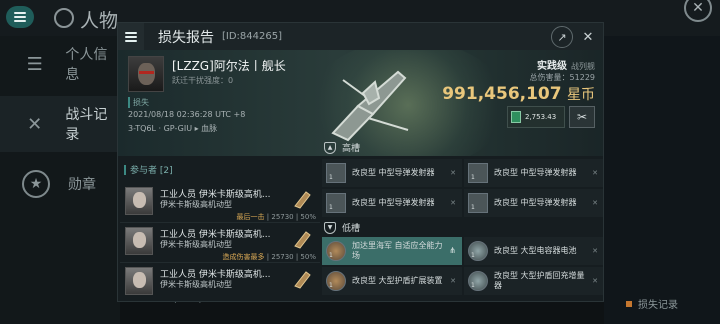 The image size is (720, 324). I want to click on fitting-tools-icon: ✂, so click(582, 117).